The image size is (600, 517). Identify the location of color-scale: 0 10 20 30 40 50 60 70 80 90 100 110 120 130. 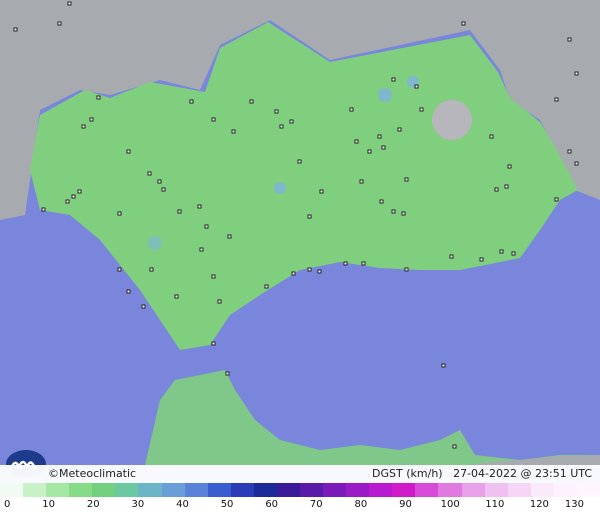
(300, 500).